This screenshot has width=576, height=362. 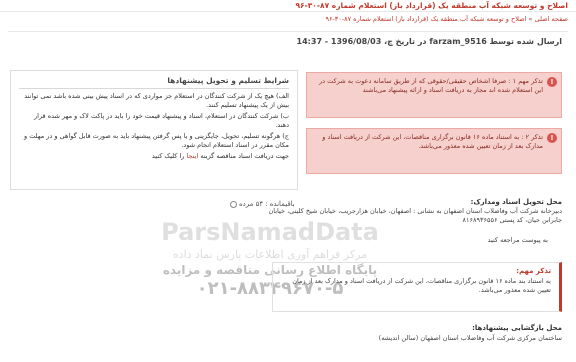 What do you see at coordinates (517, 240) in the screenshot?
I see `attachment-note: به پیوست مراجعه کنید` at bounding box center [517, 240].